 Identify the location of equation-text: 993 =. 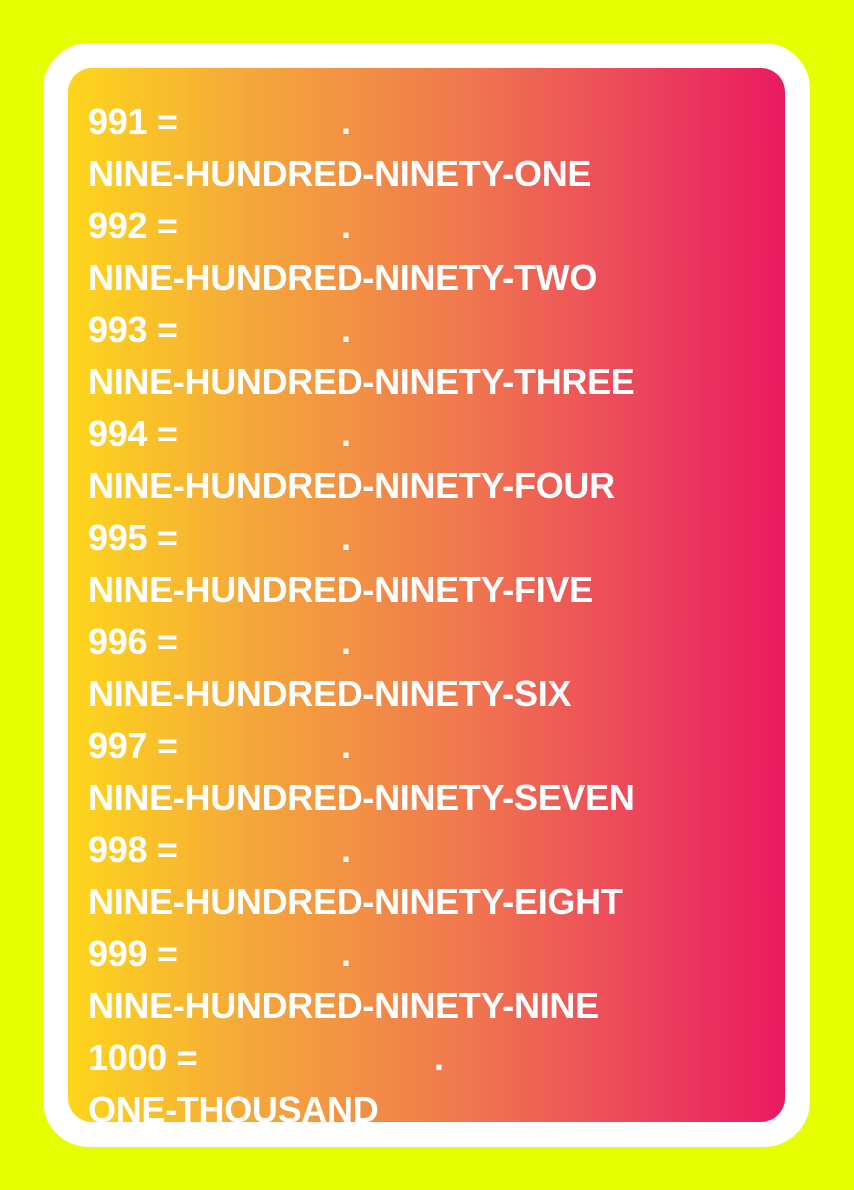
(133, 329).